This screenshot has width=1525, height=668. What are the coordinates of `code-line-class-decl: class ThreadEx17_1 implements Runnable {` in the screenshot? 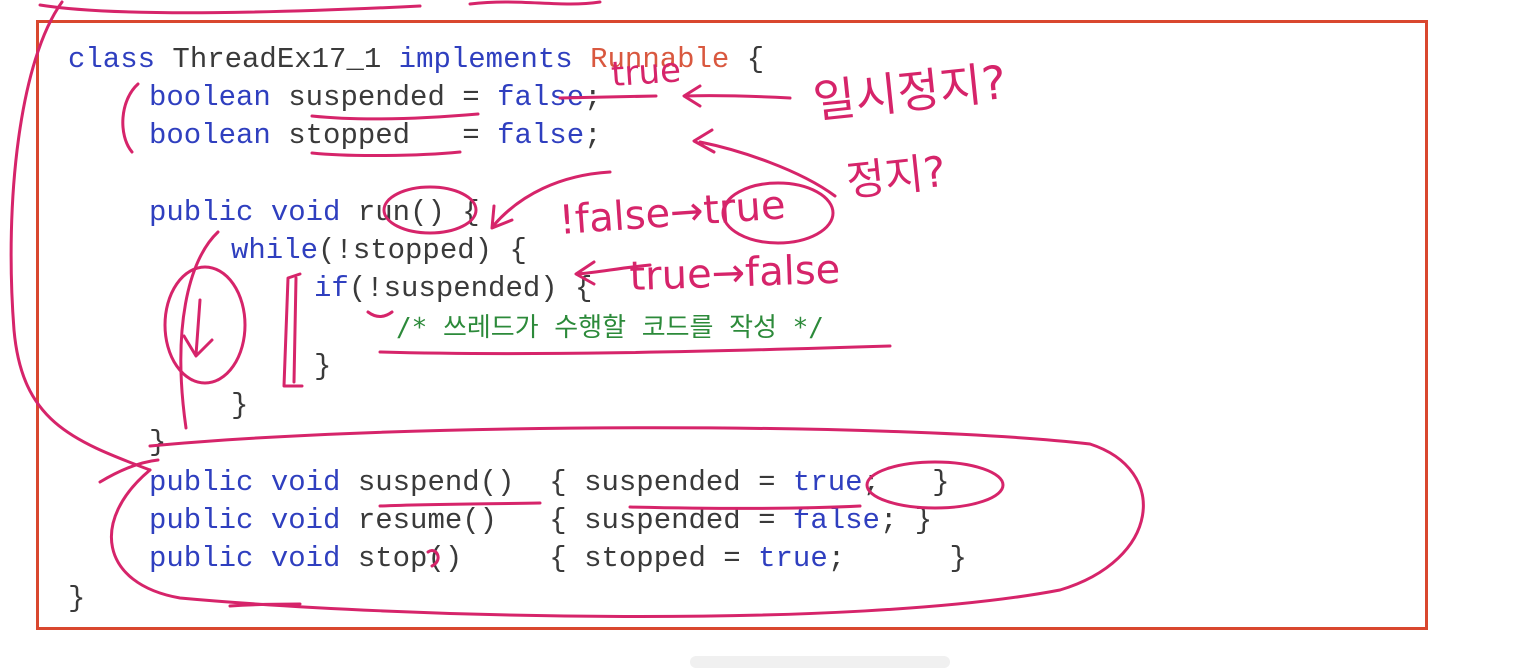 It's located at (416, 59).